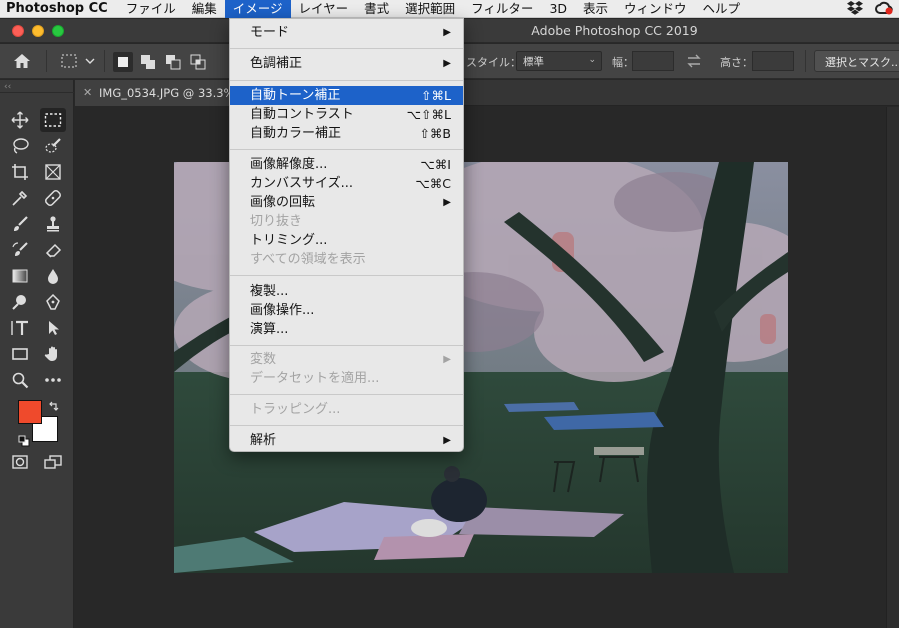 The width and height of the screenshot is (899, 628). Describe the element at coordinates (53, 354) in the screenshot. I see `hand-tool-icon` at that location.